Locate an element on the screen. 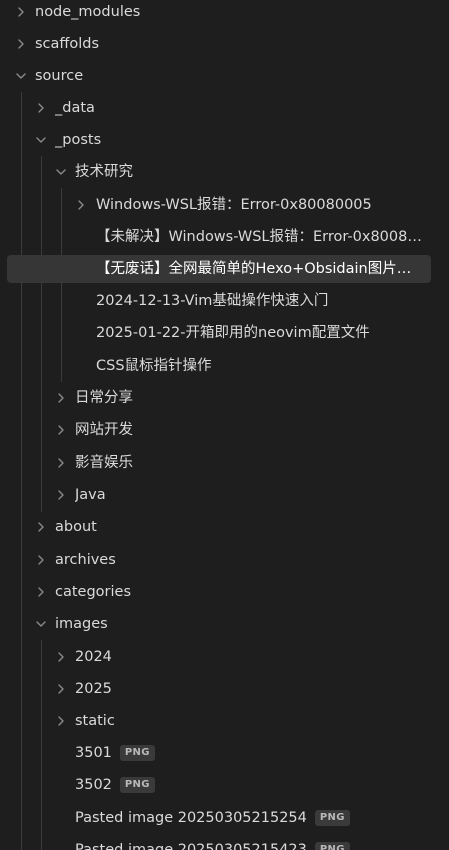 The width and height of the screenshot is (449, 850). folder-label: scaffolds is located at coordinates (67, 44).